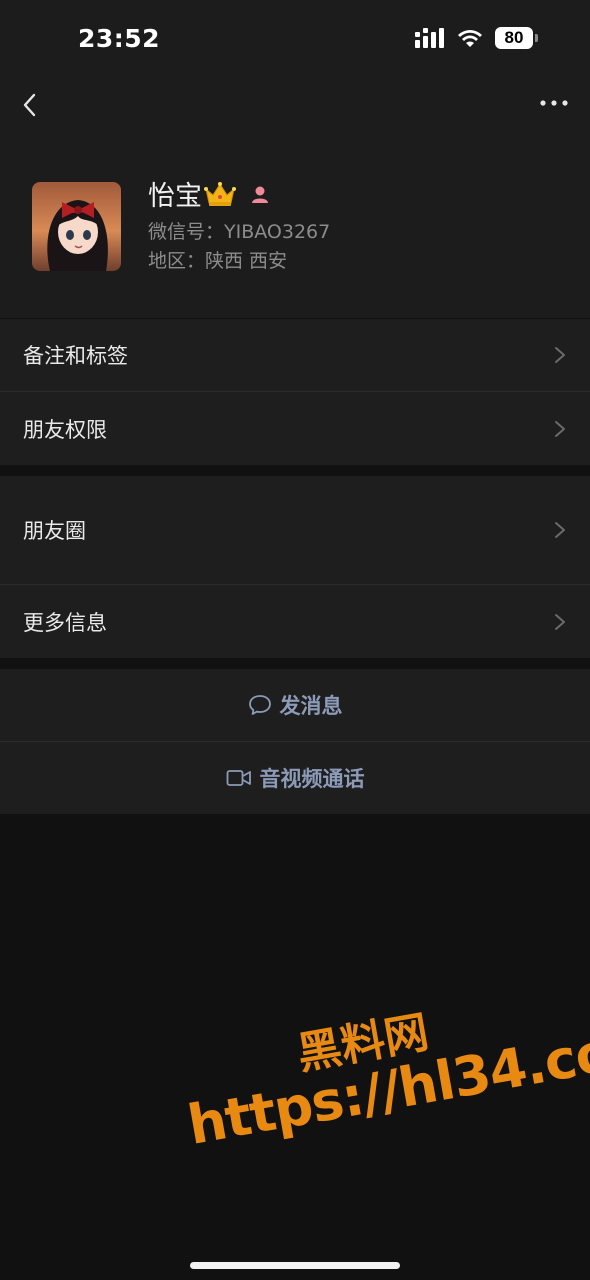 This screenshot has height=1280, width=590. I want to click on av-call-label: 音视频通话, so click(312, 779).